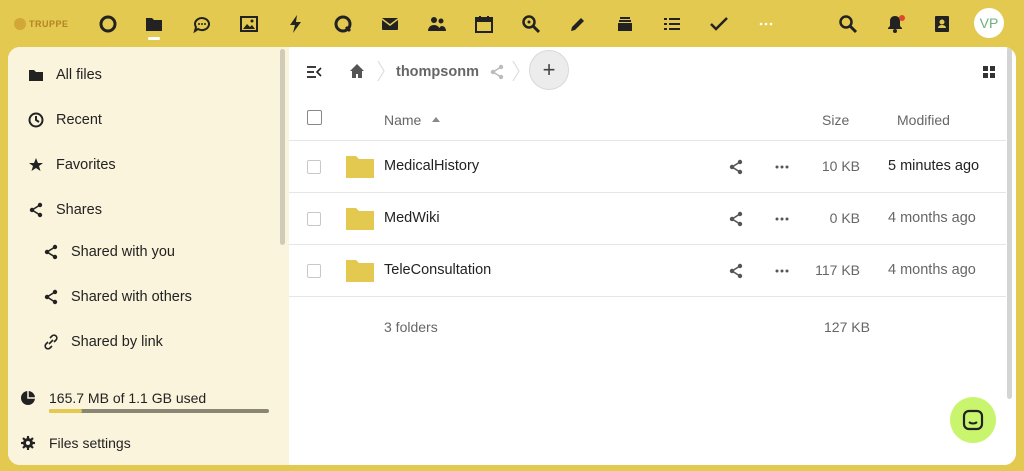 This screenshot has width=1024, height=471. Describe the element at coordinates (51, 342) in the screenshot. I see `link-icon` at that location.